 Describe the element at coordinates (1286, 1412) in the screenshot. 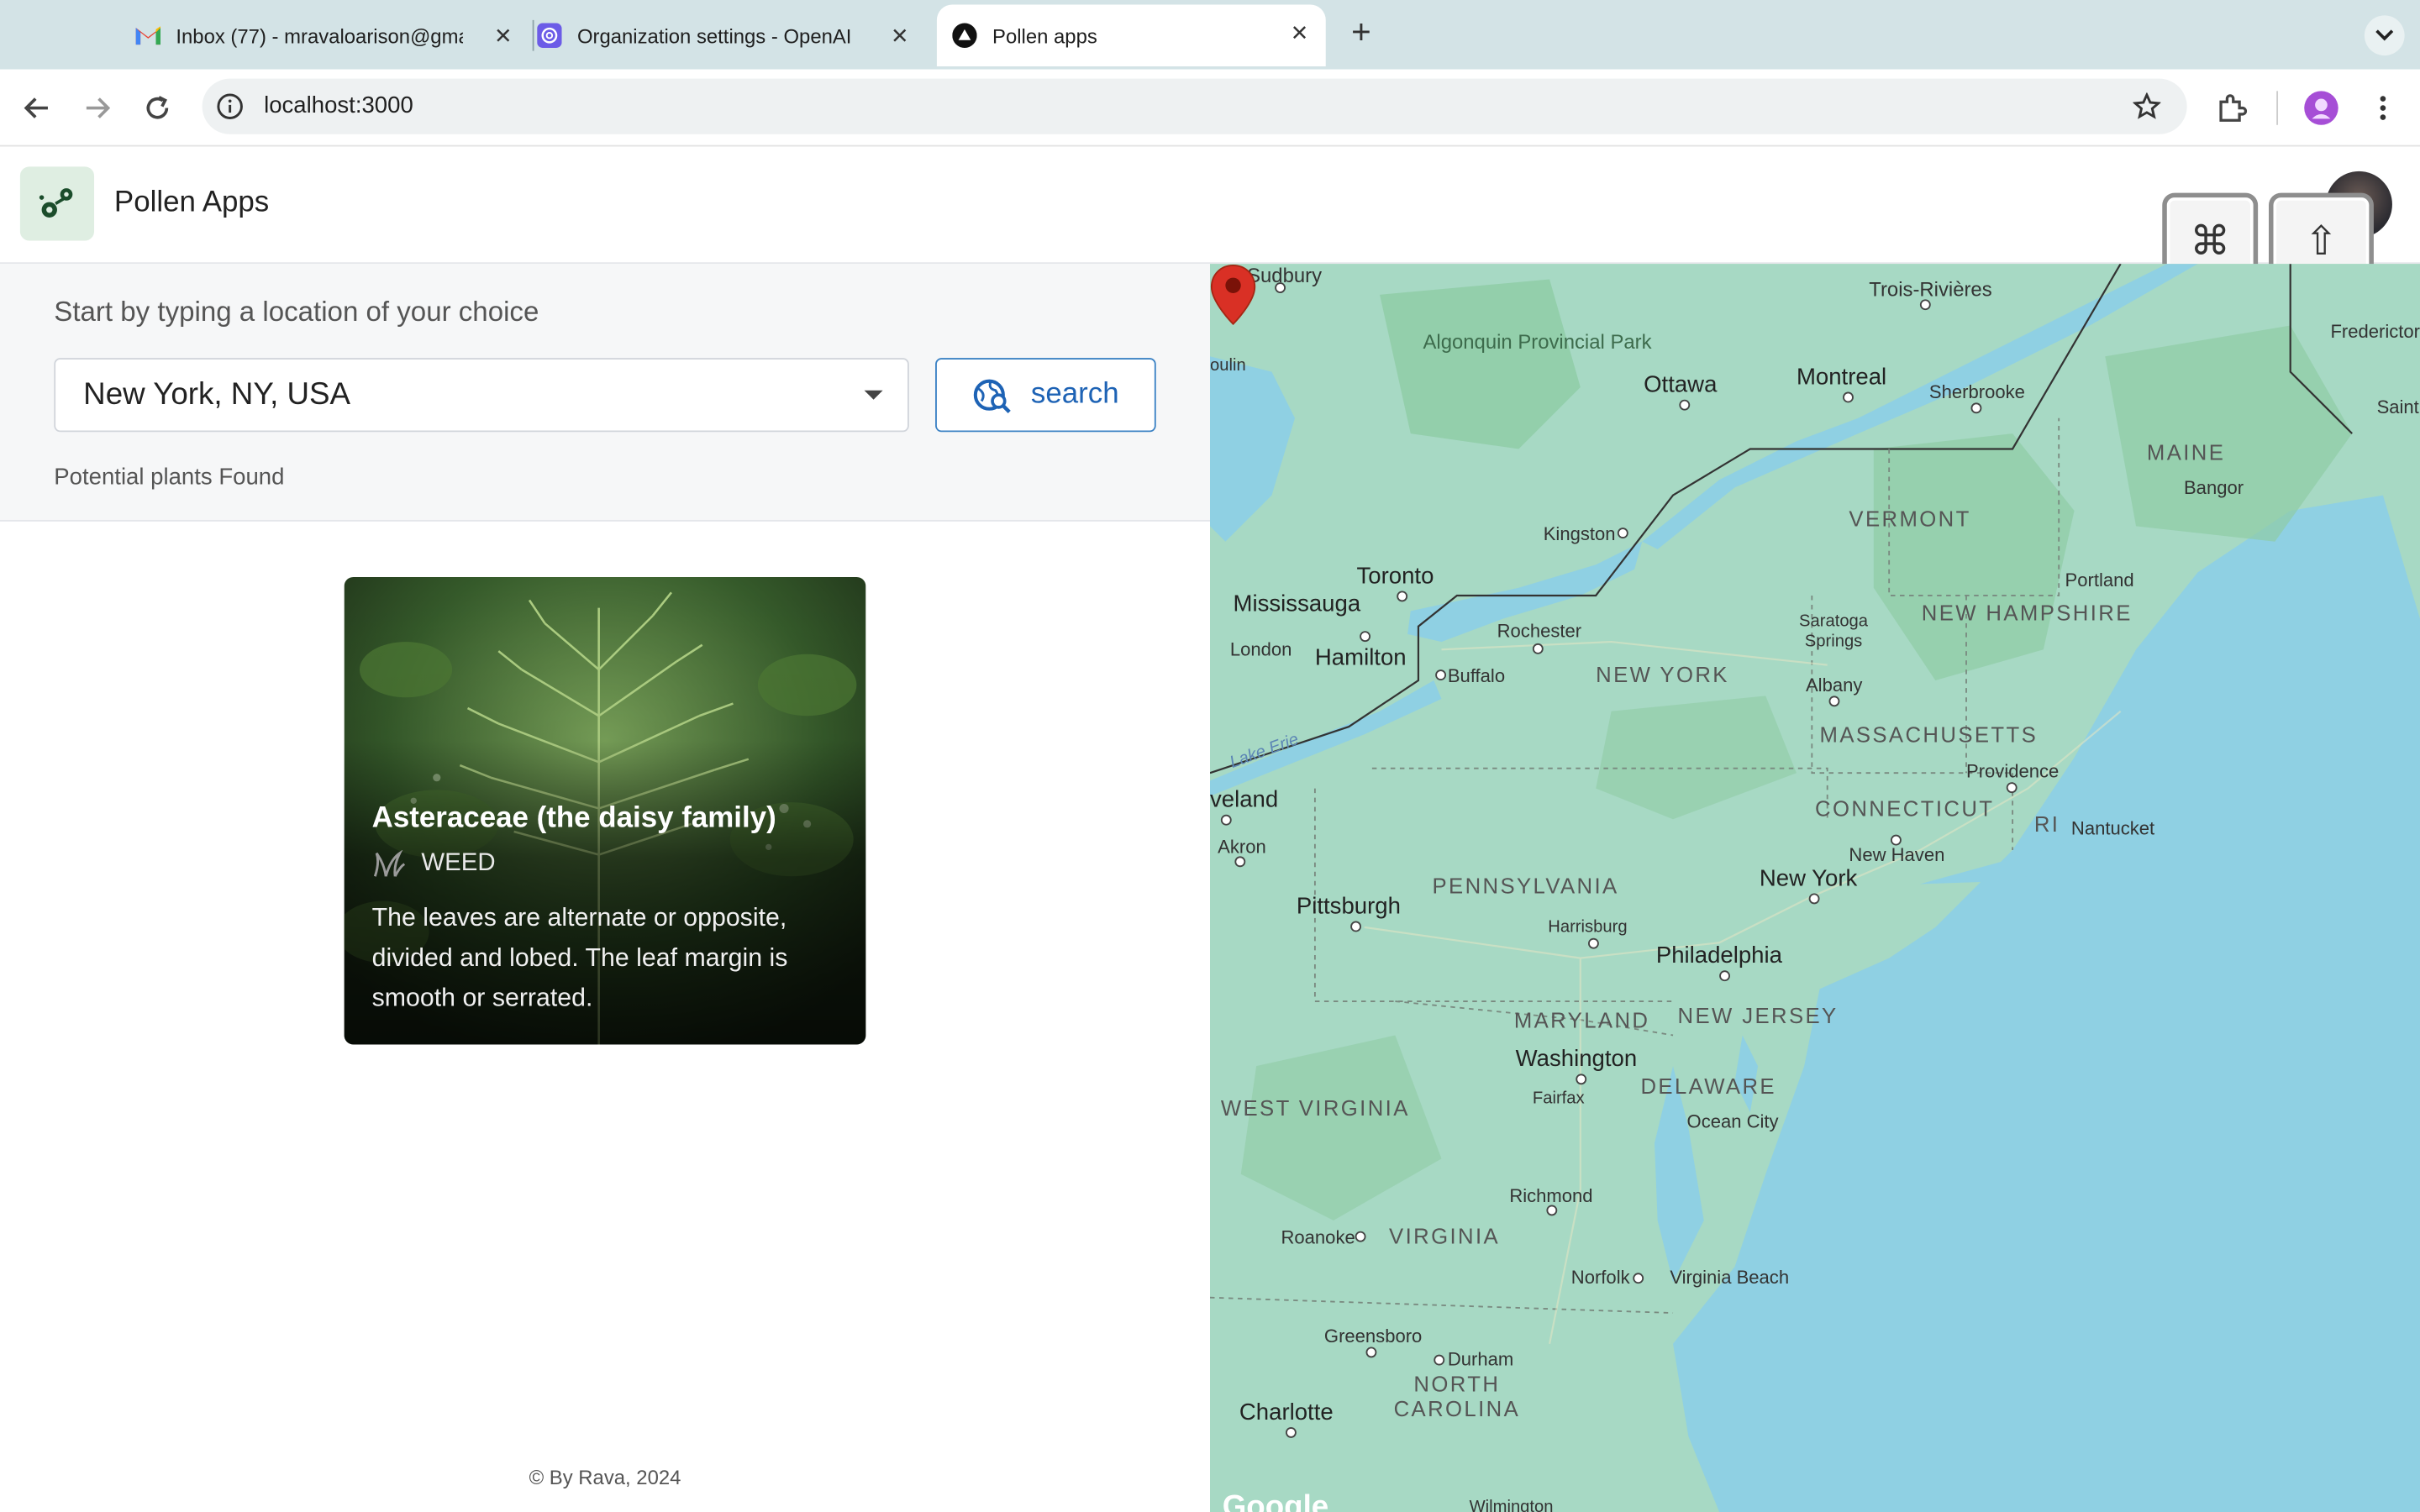

I see `map-label: Charlotte` at that location.